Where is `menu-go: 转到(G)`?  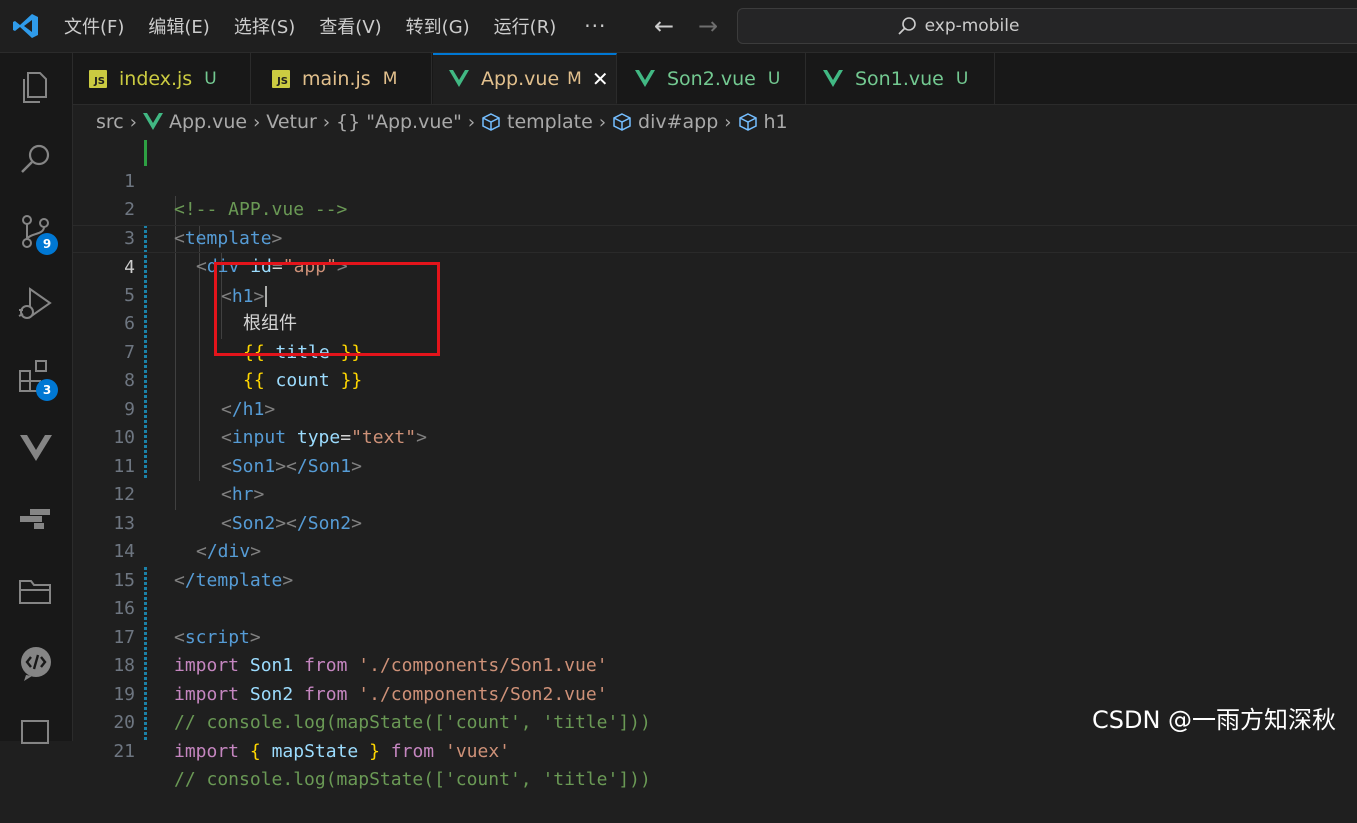
menu-go: 转到(G) is located at coordinates (438, 26).